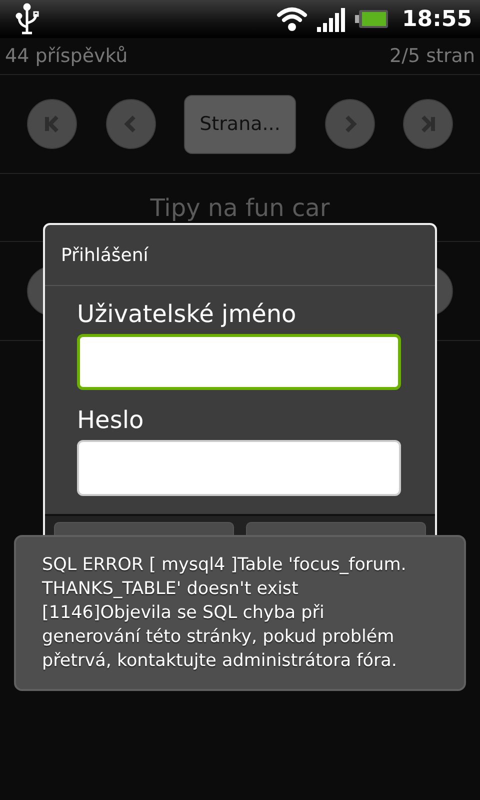  What do you see at coordinates (240, 208) in the screenshot?
I see `topic-title: Tipy na fun car` at bounding box center [240, 208].